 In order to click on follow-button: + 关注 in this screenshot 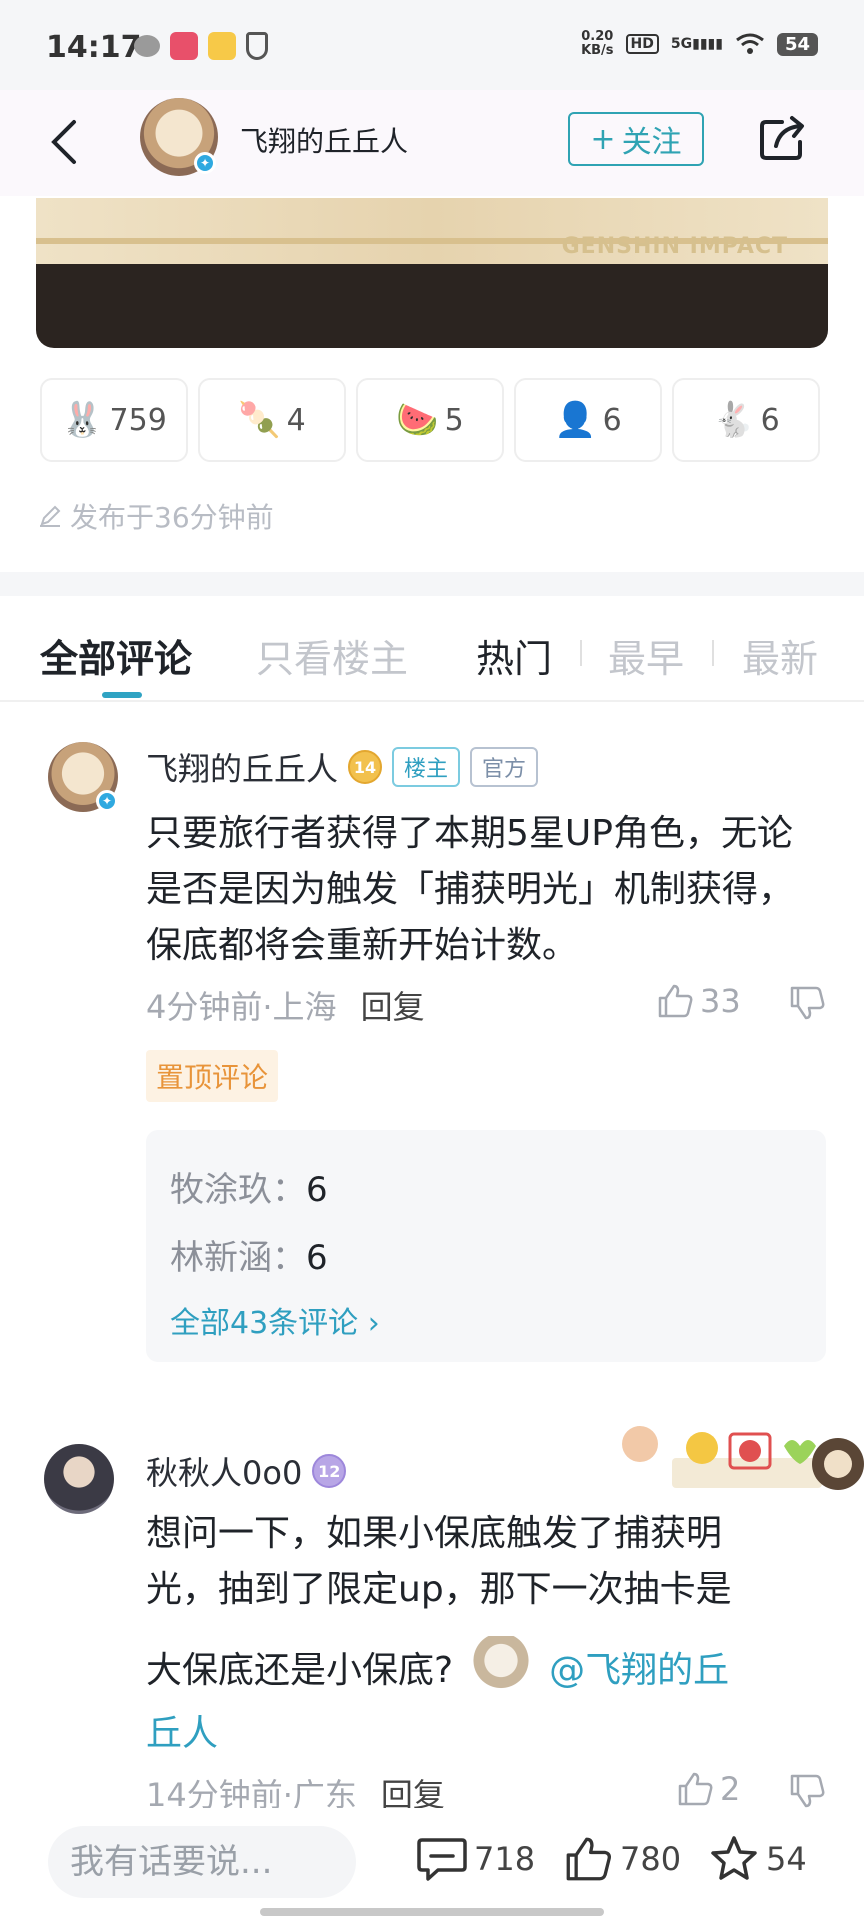, I will do `click(636, 139)`.